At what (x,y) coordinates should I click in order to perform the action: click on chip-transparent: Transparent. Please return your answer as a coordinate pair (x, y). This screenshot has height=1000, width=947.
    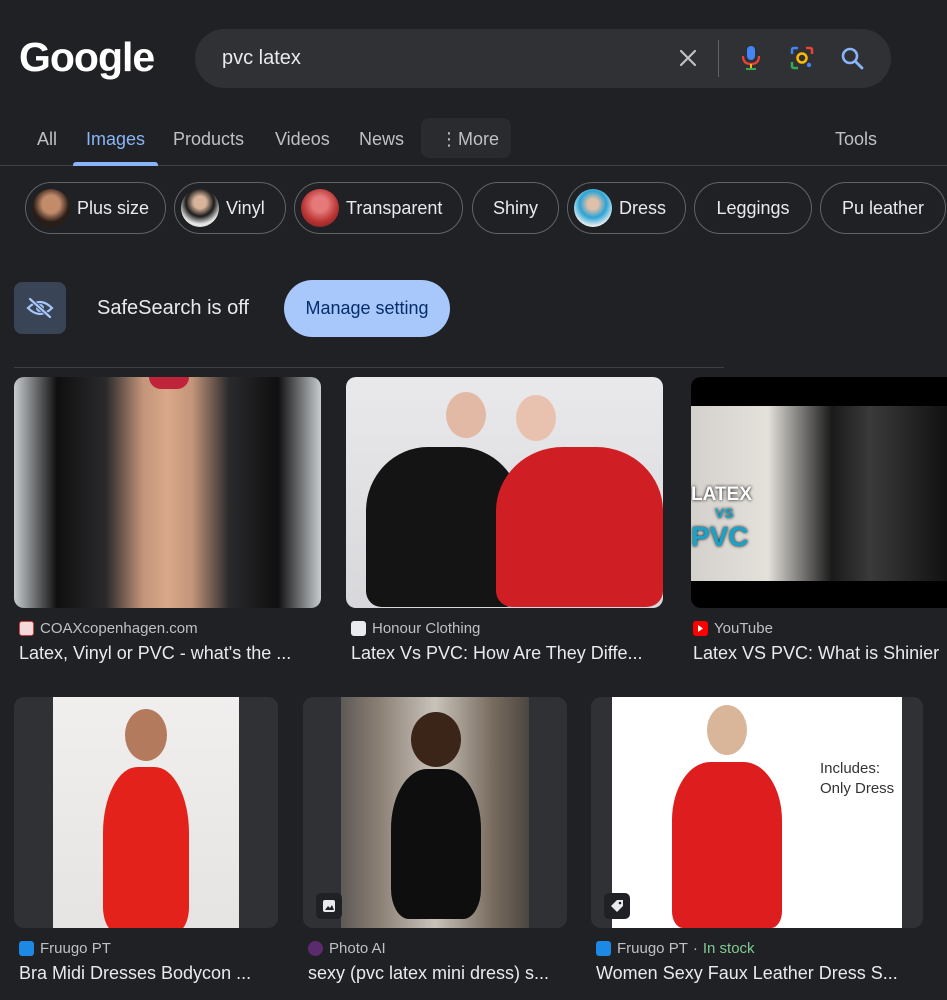
    Looking at the image, I should click on (378, 208).